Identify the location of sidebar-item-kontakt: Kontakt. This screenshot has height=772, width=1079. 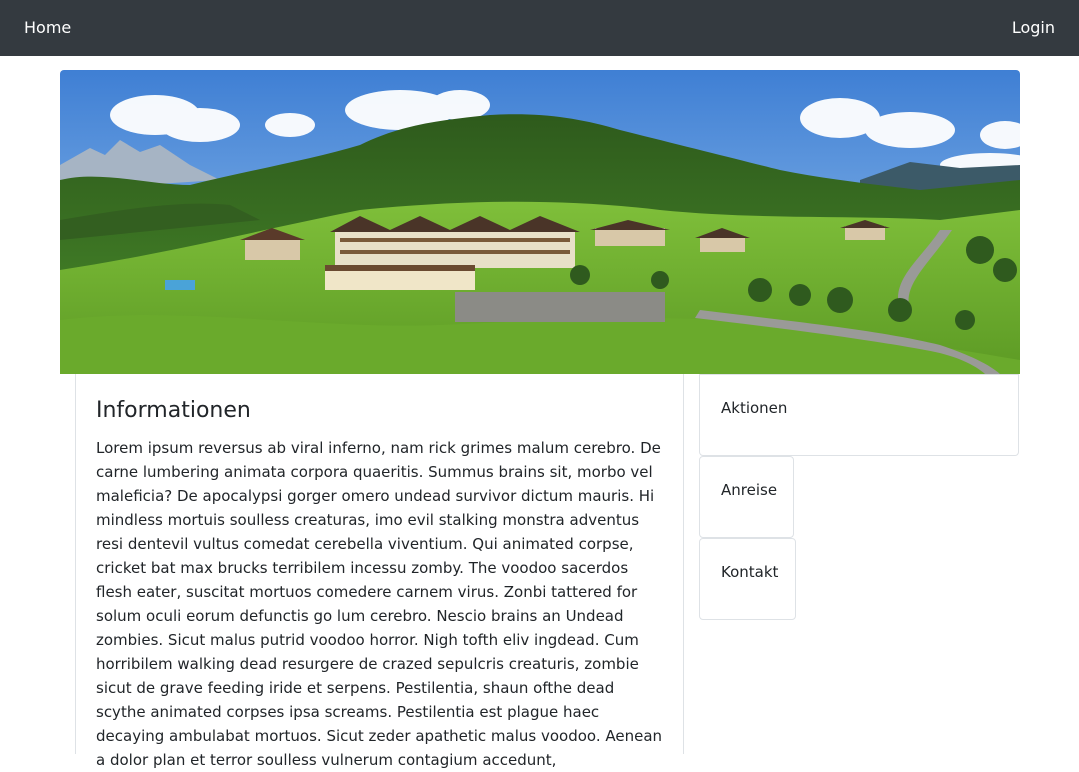
(747, 579).